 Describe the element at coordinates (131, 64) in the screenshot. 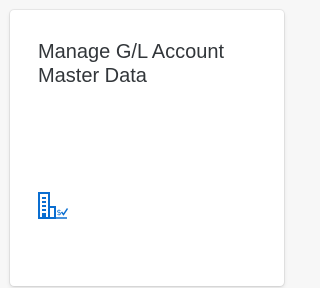

I see `tile-title: Manage G/L Account Master Data` at that location.